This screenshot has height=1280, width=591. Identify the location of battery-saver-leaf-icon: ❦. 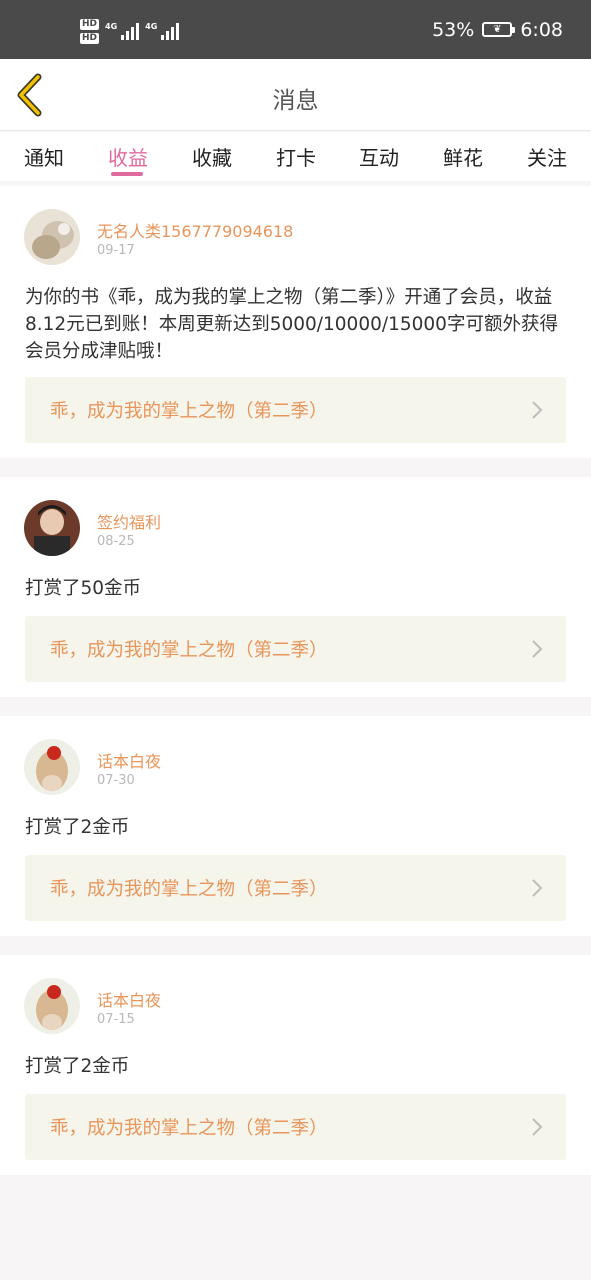
(499, 29).